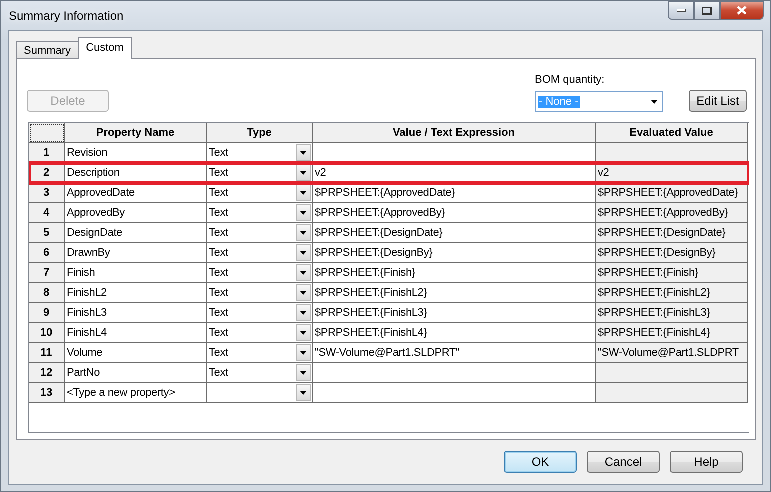  Describe the element at coordinates (47, 173) in the screenshot. I see `row-number: 2` at that location.